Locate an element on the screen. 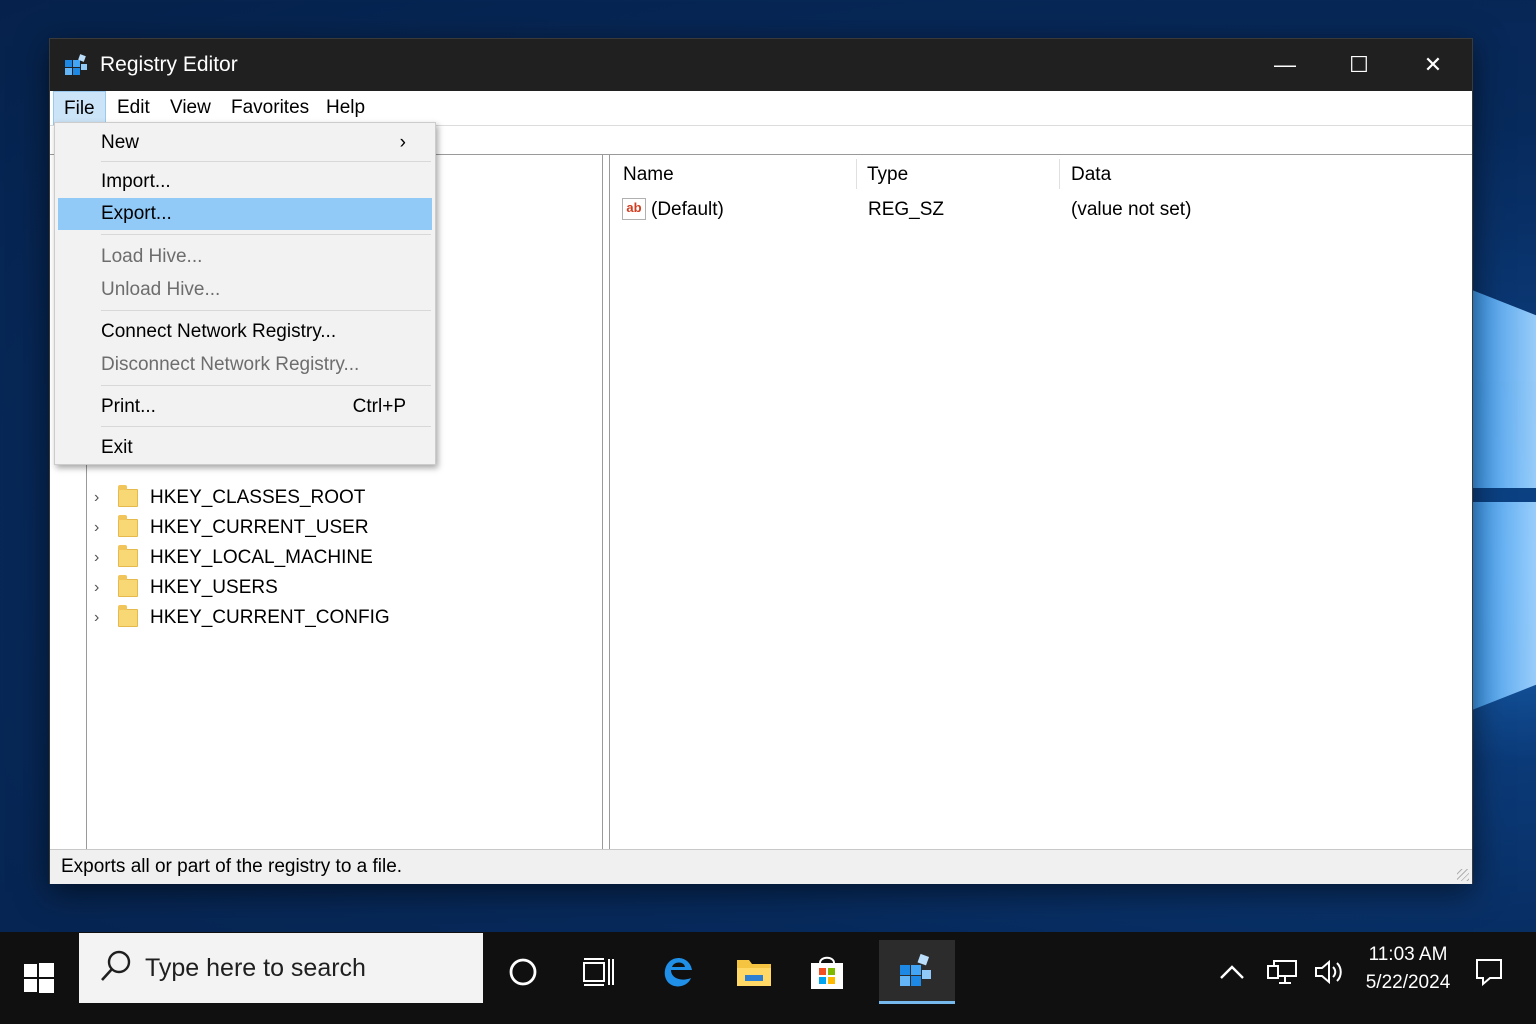 Image resolution: width=1536 pixels, height=1024 pixels. menu-favorites: Favorites is located at coordinates (270, 108).